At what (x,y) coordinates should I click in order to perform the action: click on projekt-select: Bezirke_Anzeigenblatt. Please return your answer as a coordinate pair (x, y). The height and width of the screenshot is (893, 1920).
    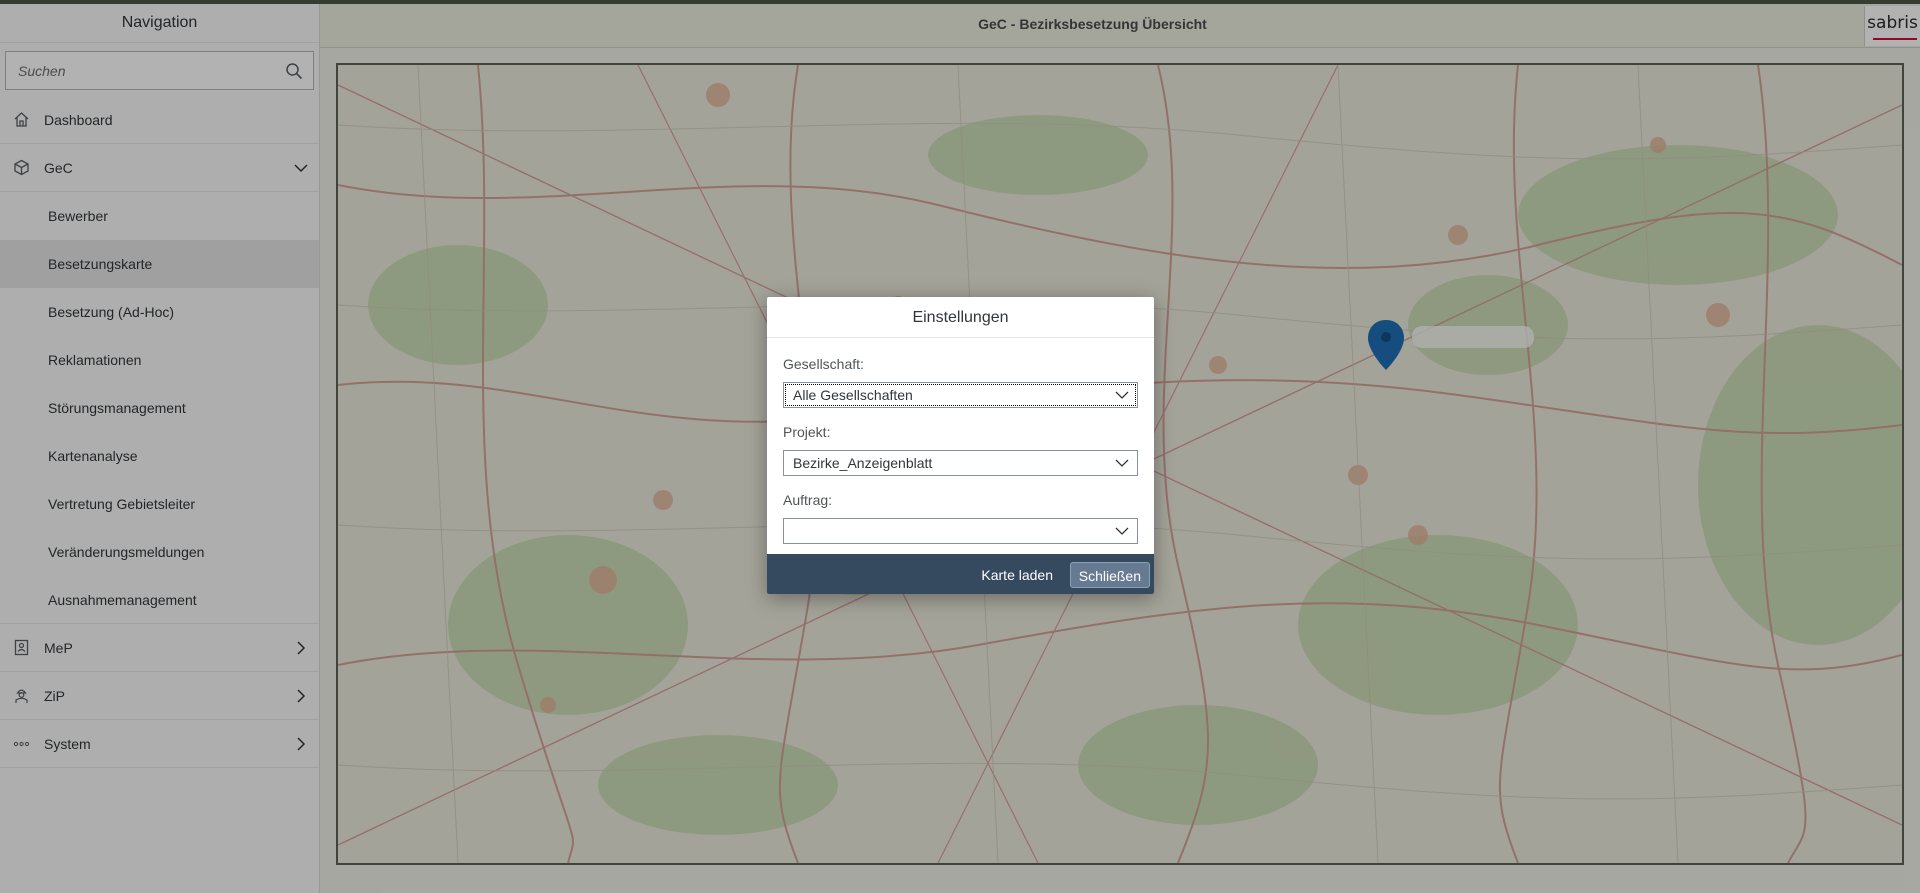
    Looking at the image, I should click on (960, 463).